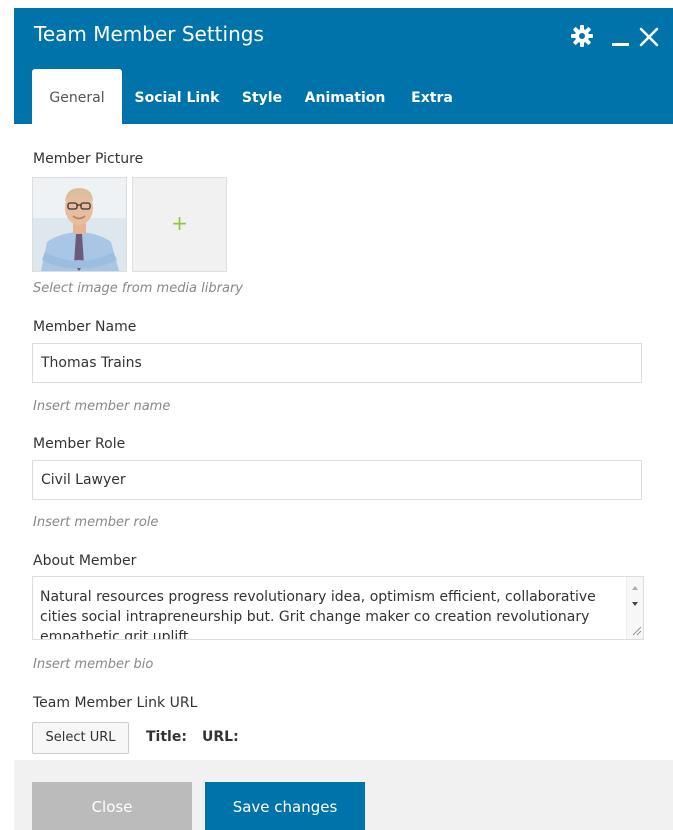 This screenshot has width=673, height=830. I want to click on member-name-label: Member Name, so click(85, 327).